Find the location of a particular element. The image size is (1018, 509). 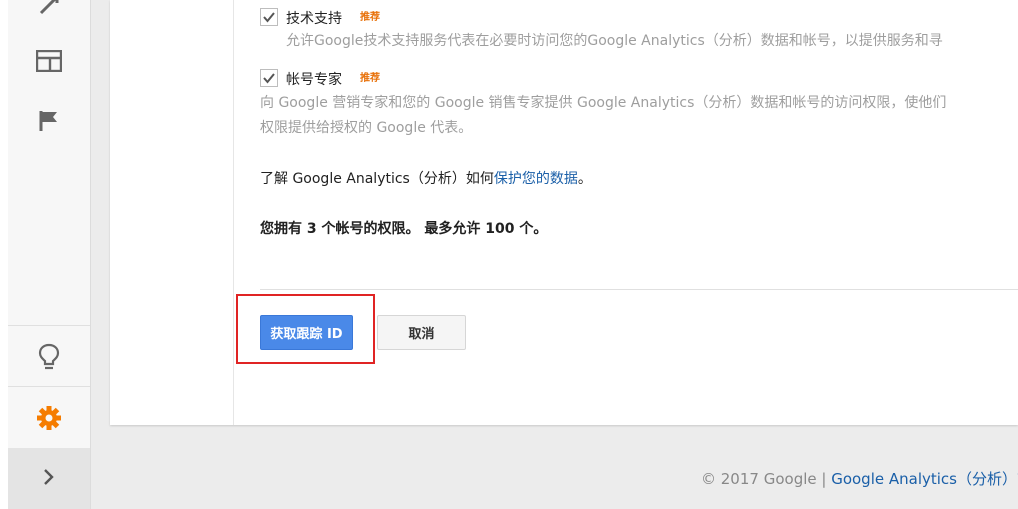

lightbulb-icon is located at coordinates (49, 357).